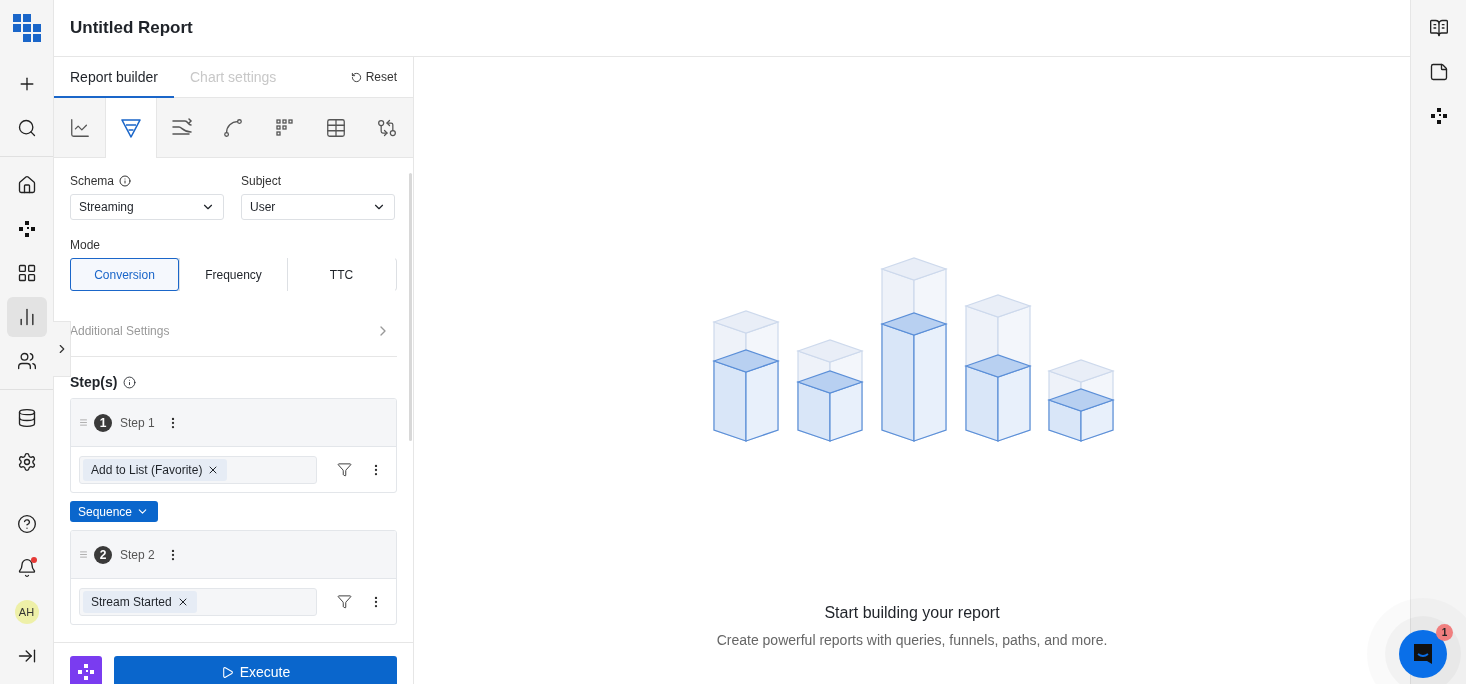  Describe the element at coordinates (114, 511) in the screenshot. I see `sequence-dropdown: Sequence` at that location.